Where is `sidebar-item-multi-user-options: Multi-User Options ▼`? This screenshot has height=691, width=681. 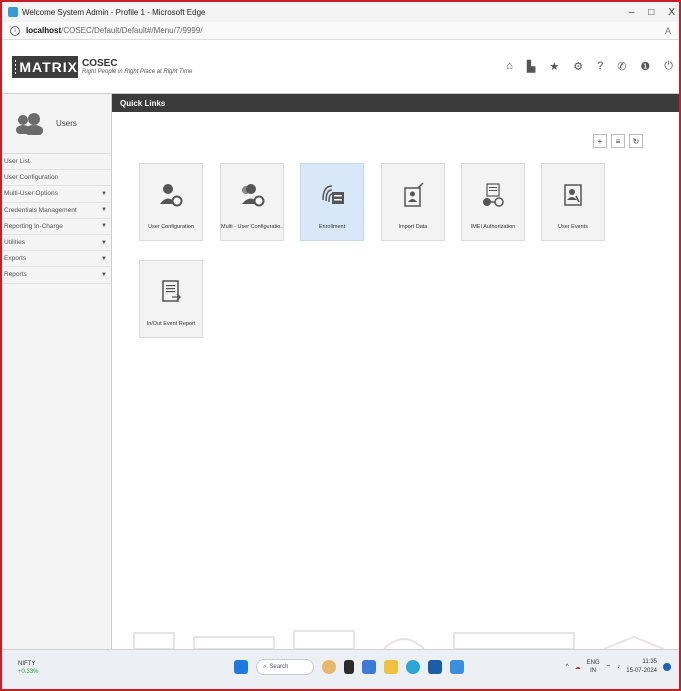
sidebar-item-multi-user-options: Multi-User Options ▼ is located at coordinates (56, 194).